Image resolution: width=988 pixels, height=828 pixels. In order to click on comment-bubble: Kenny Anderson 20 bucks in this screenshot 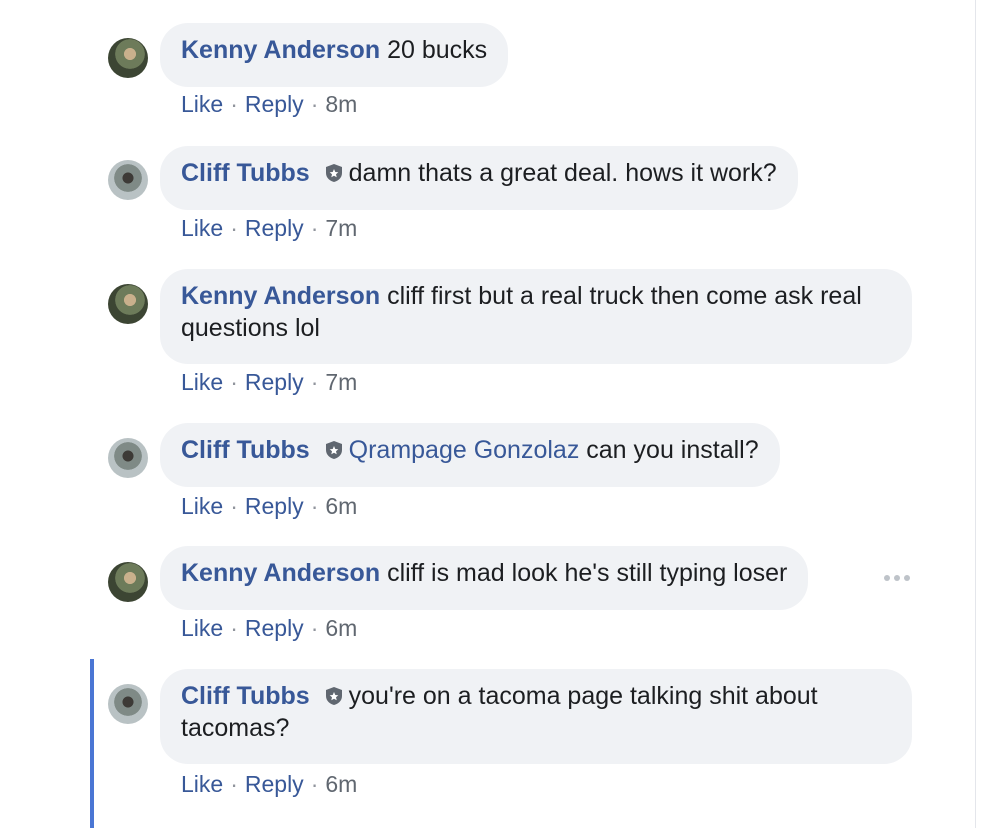, I will do `click(334, 55)`.